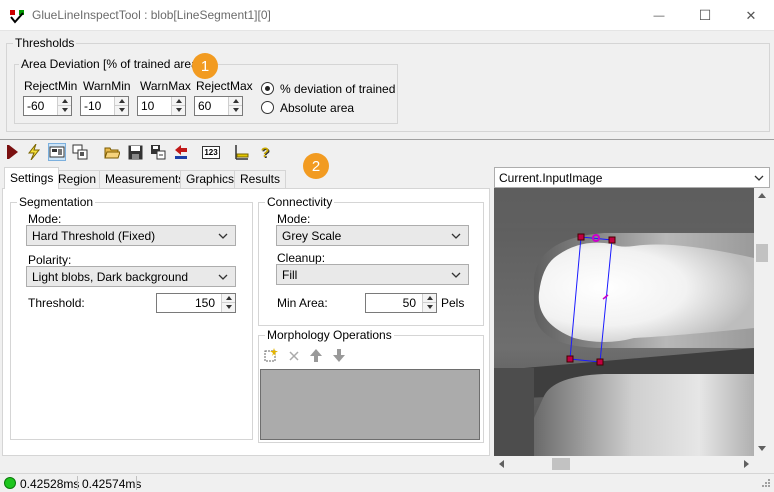 This screenshot has height=492, width=774. I want to click on reset-icon, so click(181, 152).